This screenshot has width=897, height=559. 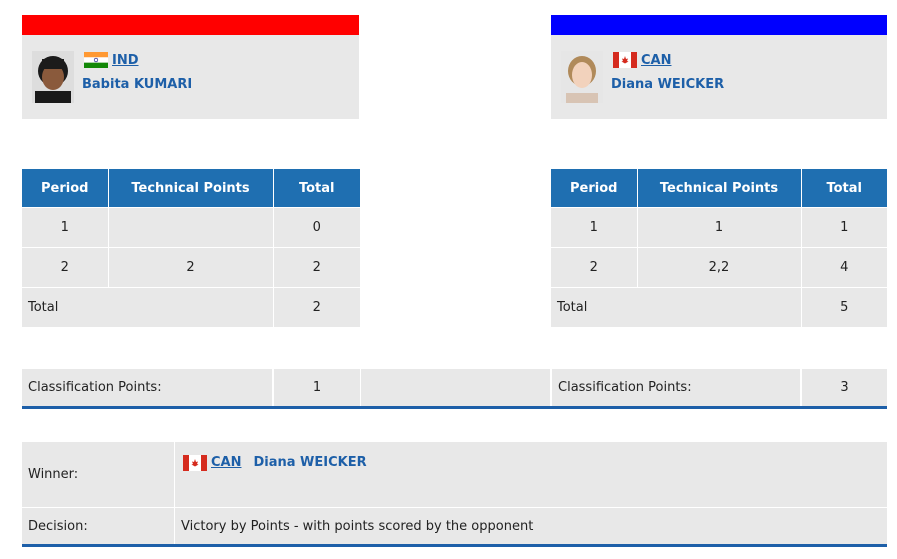 I want to click on home-athlete-photo, so click(x=53, y=77).